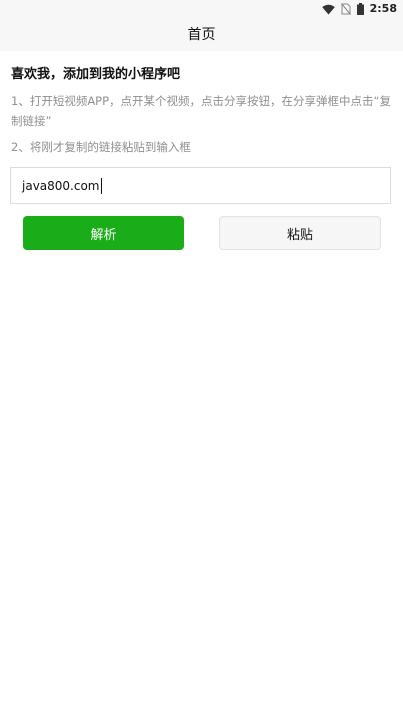  Describe the element at coordinates (201, 8) in the screenshot. I see `status-bar: 2:58` at that location.